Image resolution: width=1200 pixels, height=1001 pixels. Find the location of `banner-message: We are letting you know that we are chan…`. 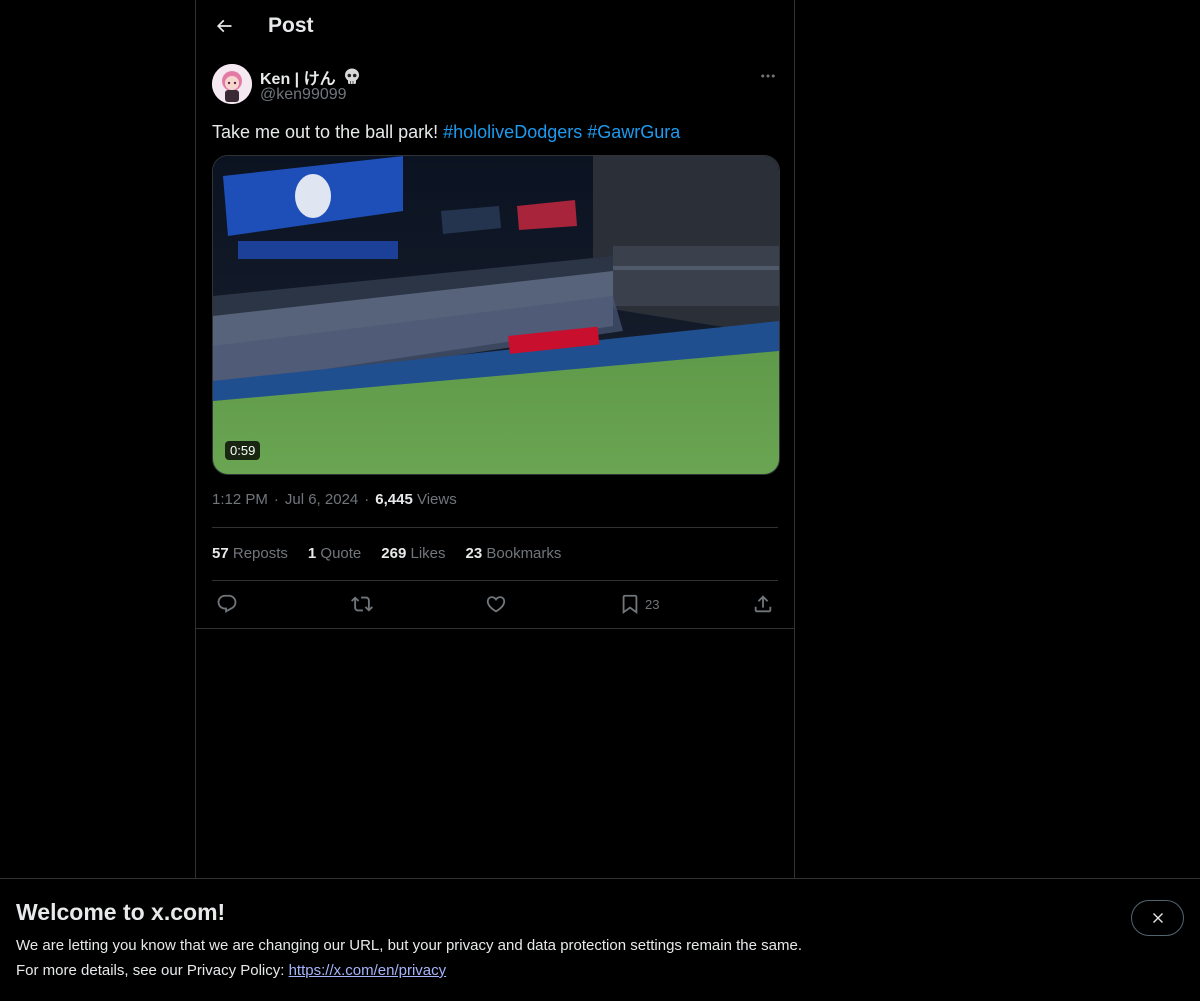

banner-message: We are letting you know that we are chan… is located at coordinates (409, 945).